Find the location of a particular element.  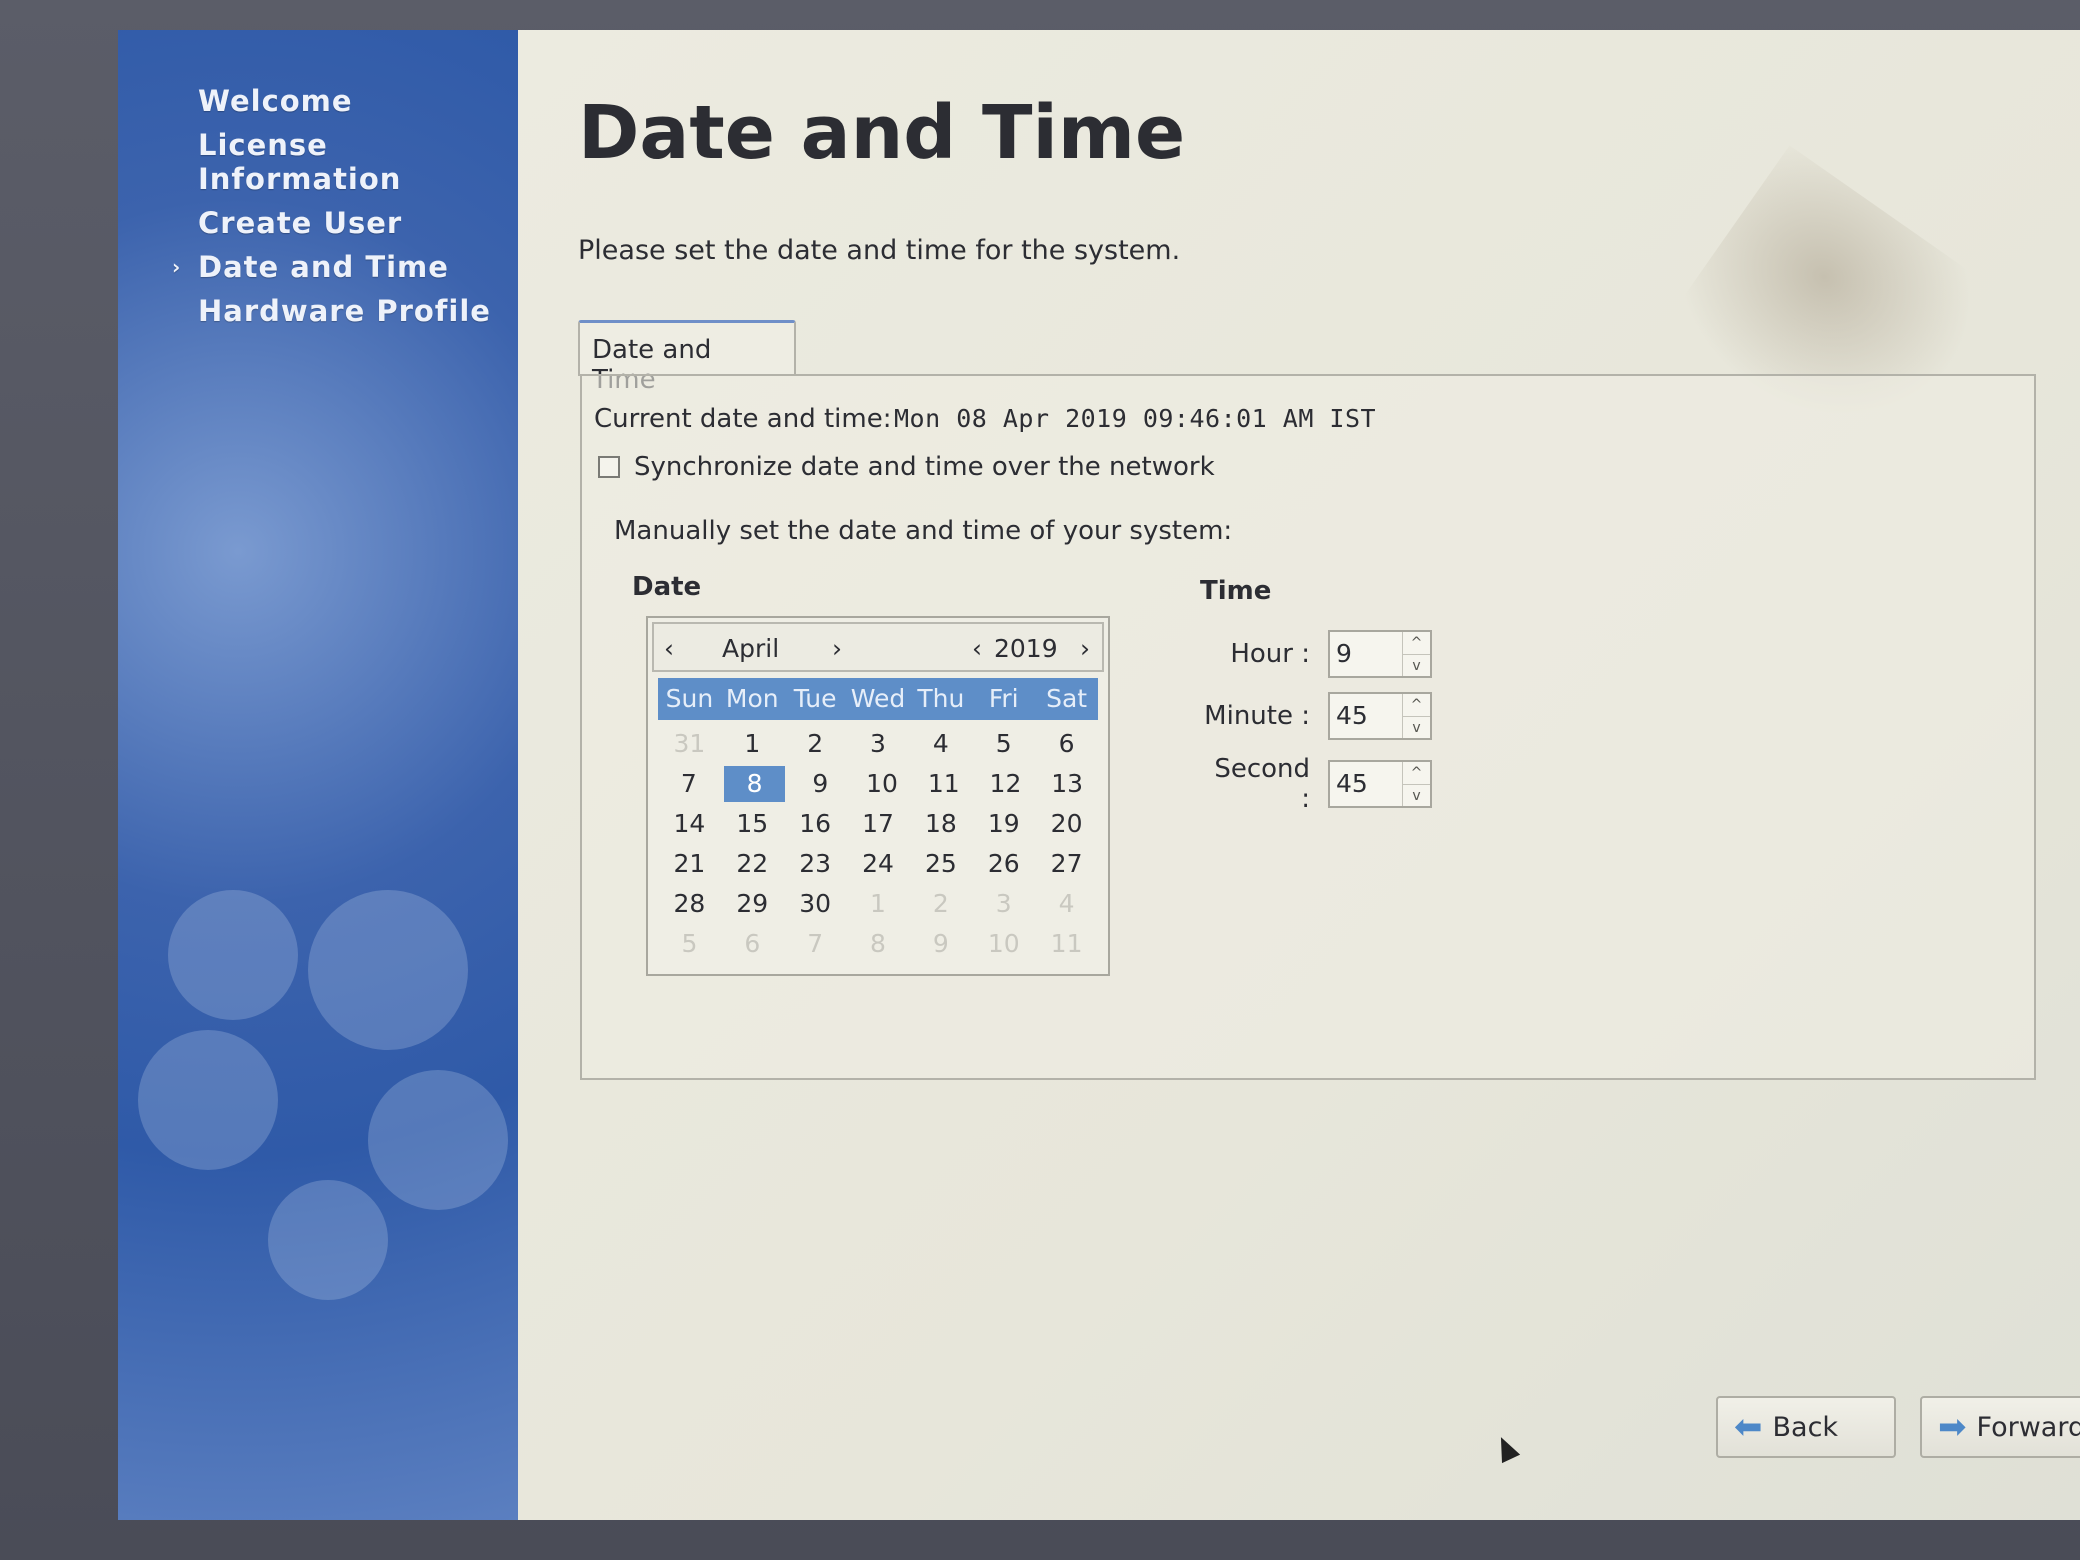

calendar-day: 29 is located at coordinates (752, 904).